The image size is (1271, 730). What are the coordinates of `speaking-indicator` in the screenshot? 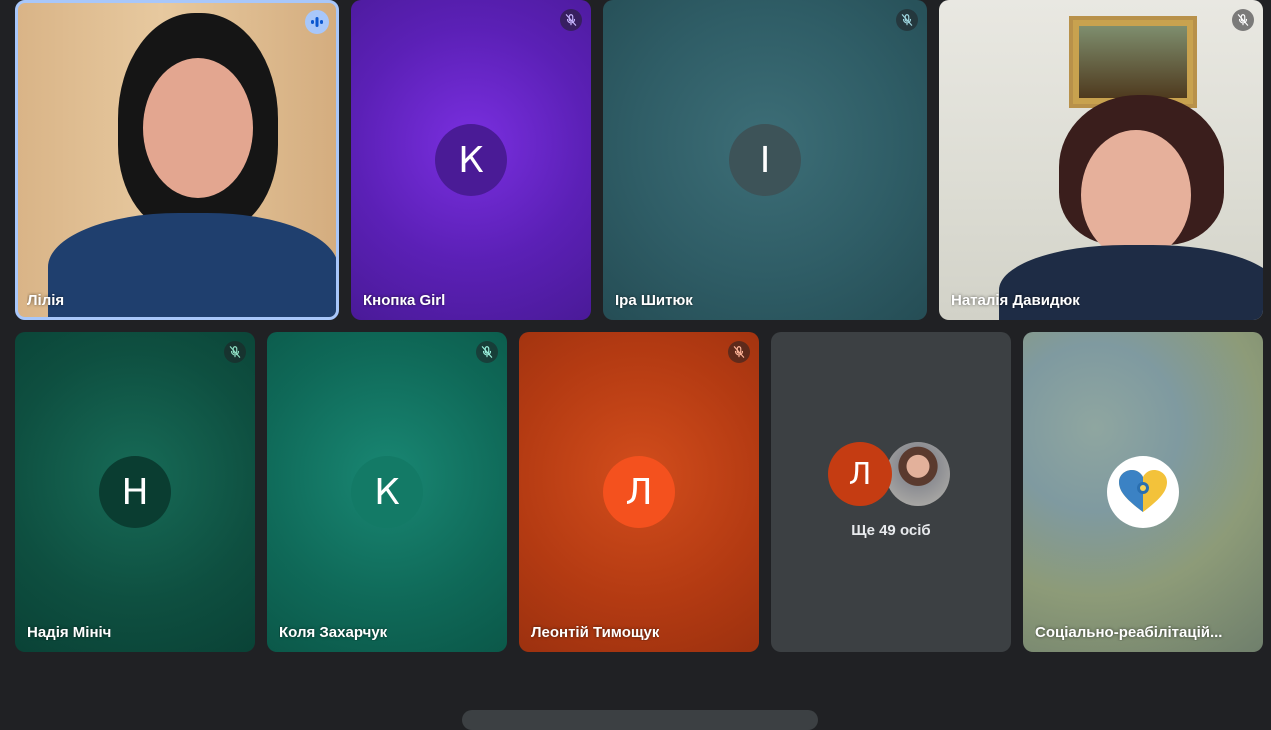 It's located at (317, 22).